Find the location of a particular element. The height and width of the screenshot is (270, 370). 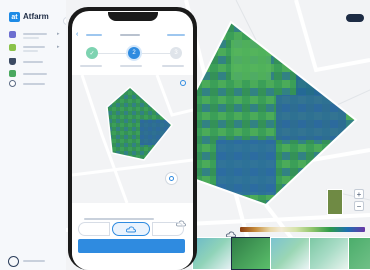

imagery-thumbnails is located at coordinates (281, 253).